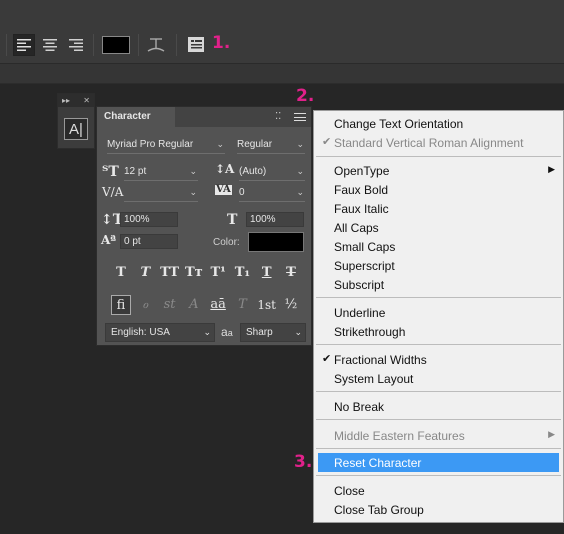  I want to click on faux-bold-button: T, so click(121, 273).